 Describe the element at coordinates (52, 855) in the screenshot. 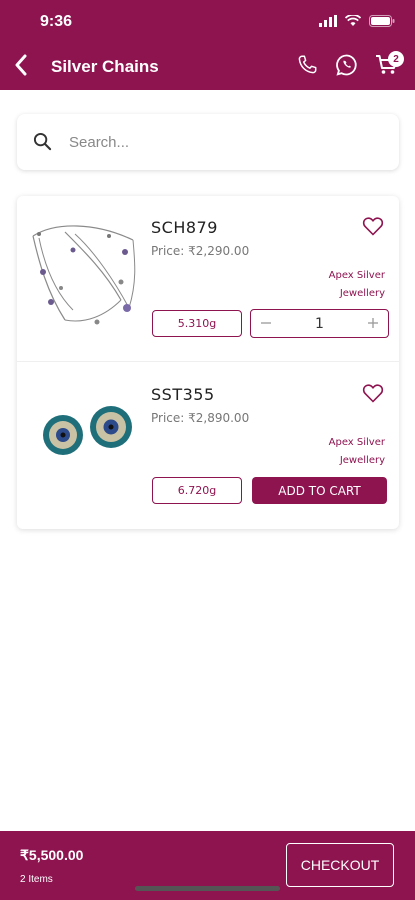

I see `cart-total: ₹5,500.00` at that location.